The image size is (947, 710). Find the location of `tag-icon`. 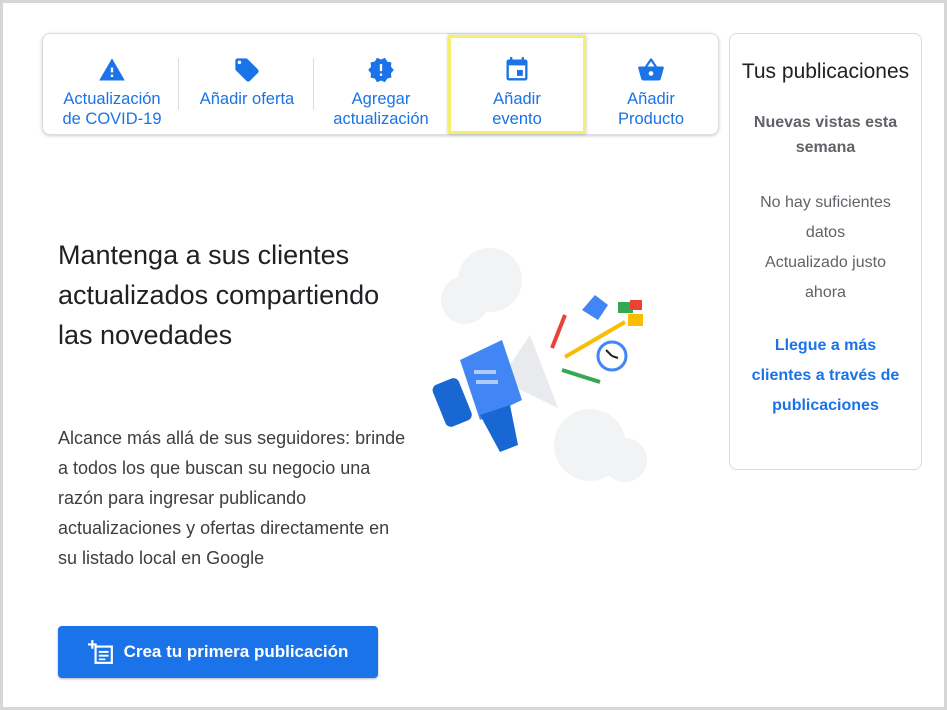

tag-icon is located at coordinates (247, 70).